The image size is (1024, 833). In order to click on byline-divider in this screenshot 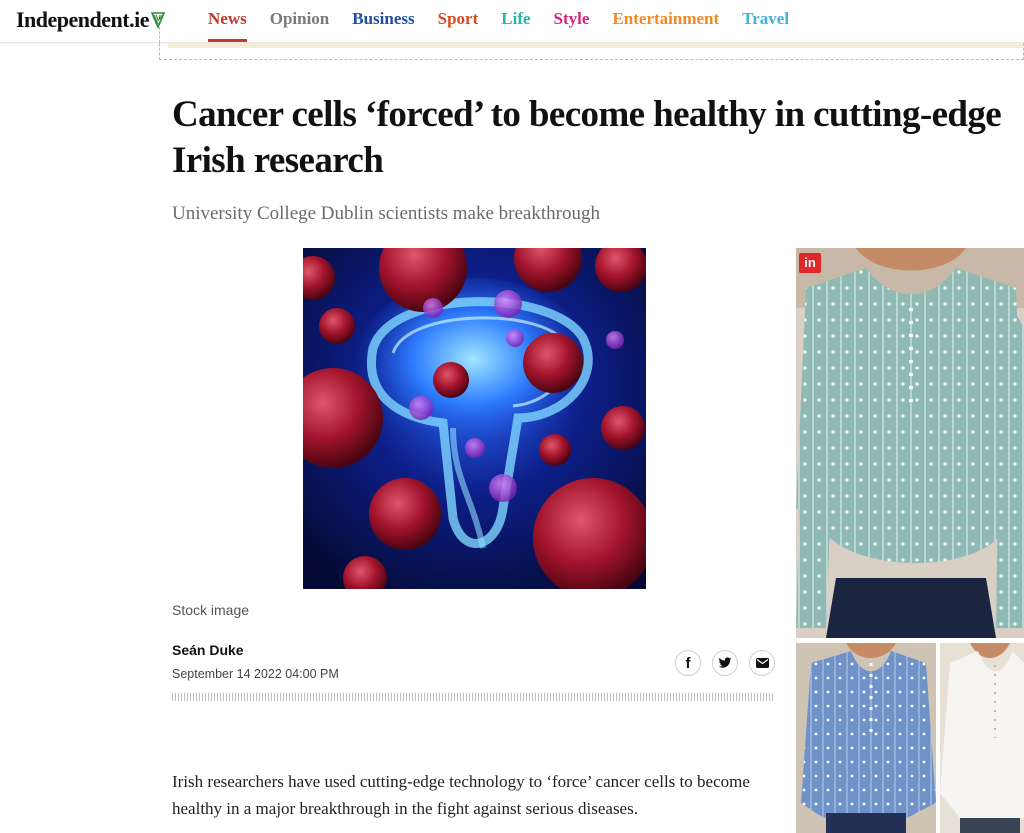, I will do `click(473, 697)`.